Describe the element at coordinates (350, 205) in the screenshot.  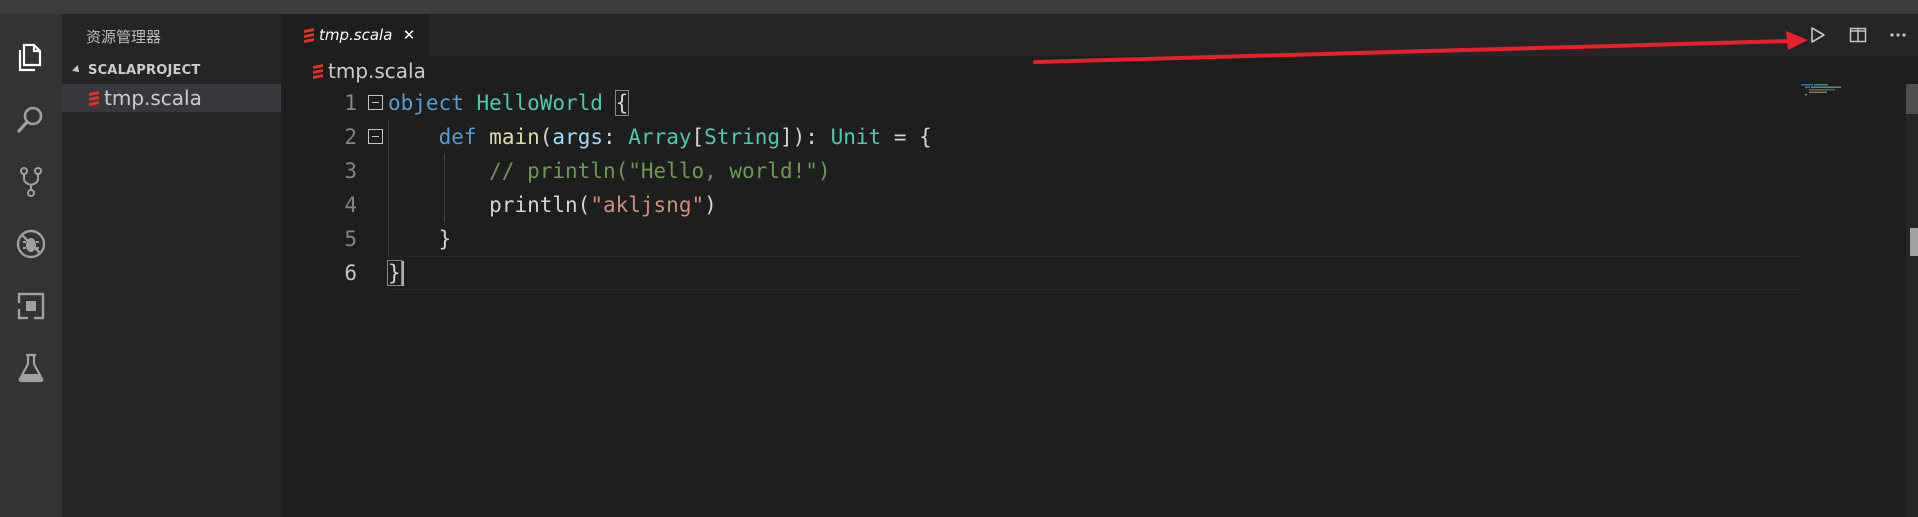
I see `line-number: 4` at that location.